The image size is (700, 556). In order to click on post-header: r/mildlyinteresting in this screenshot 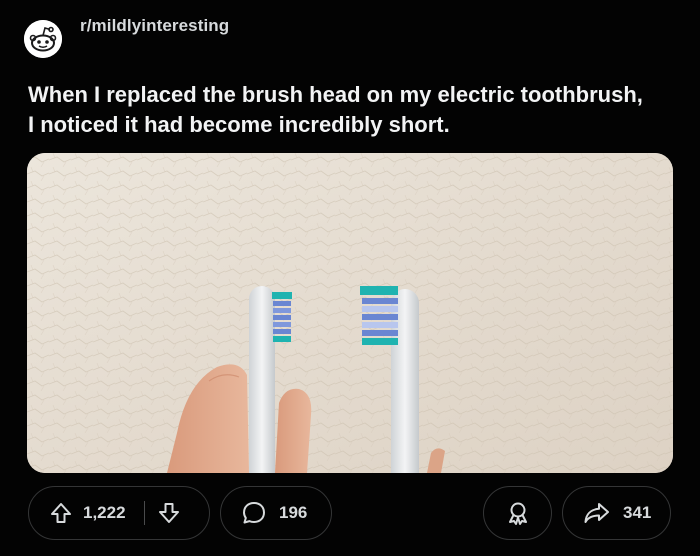, I will do `click(126, 36)`.